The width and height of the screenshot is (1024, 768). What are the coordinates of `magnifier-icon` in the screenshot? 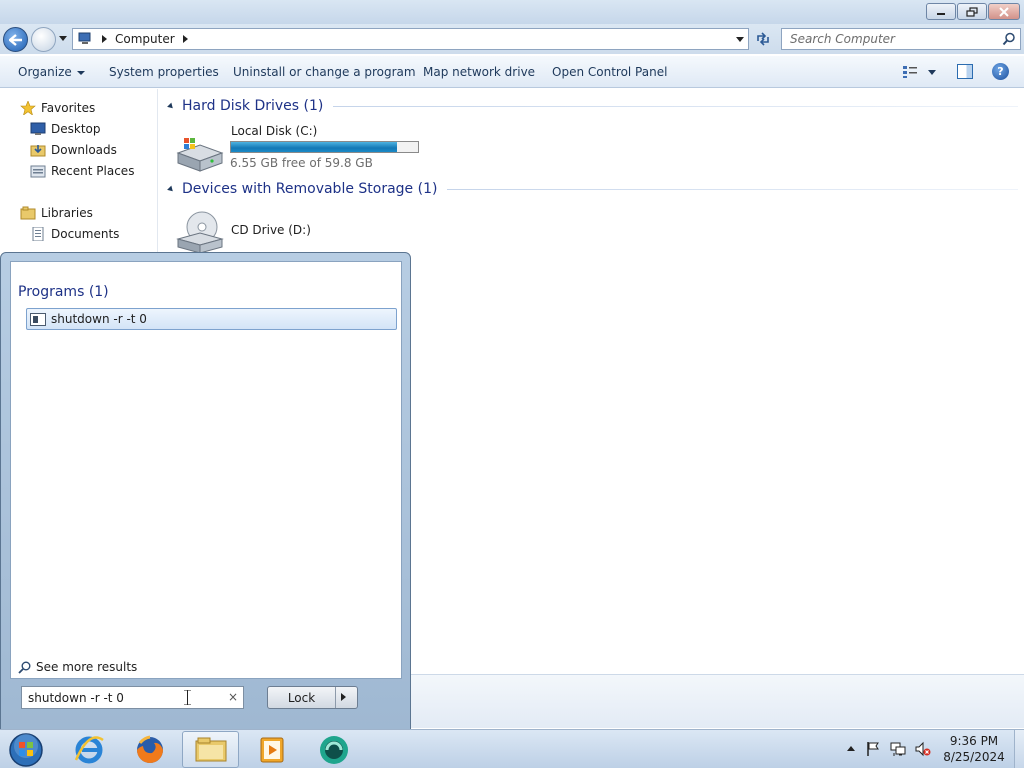 It's located at (24, 667).